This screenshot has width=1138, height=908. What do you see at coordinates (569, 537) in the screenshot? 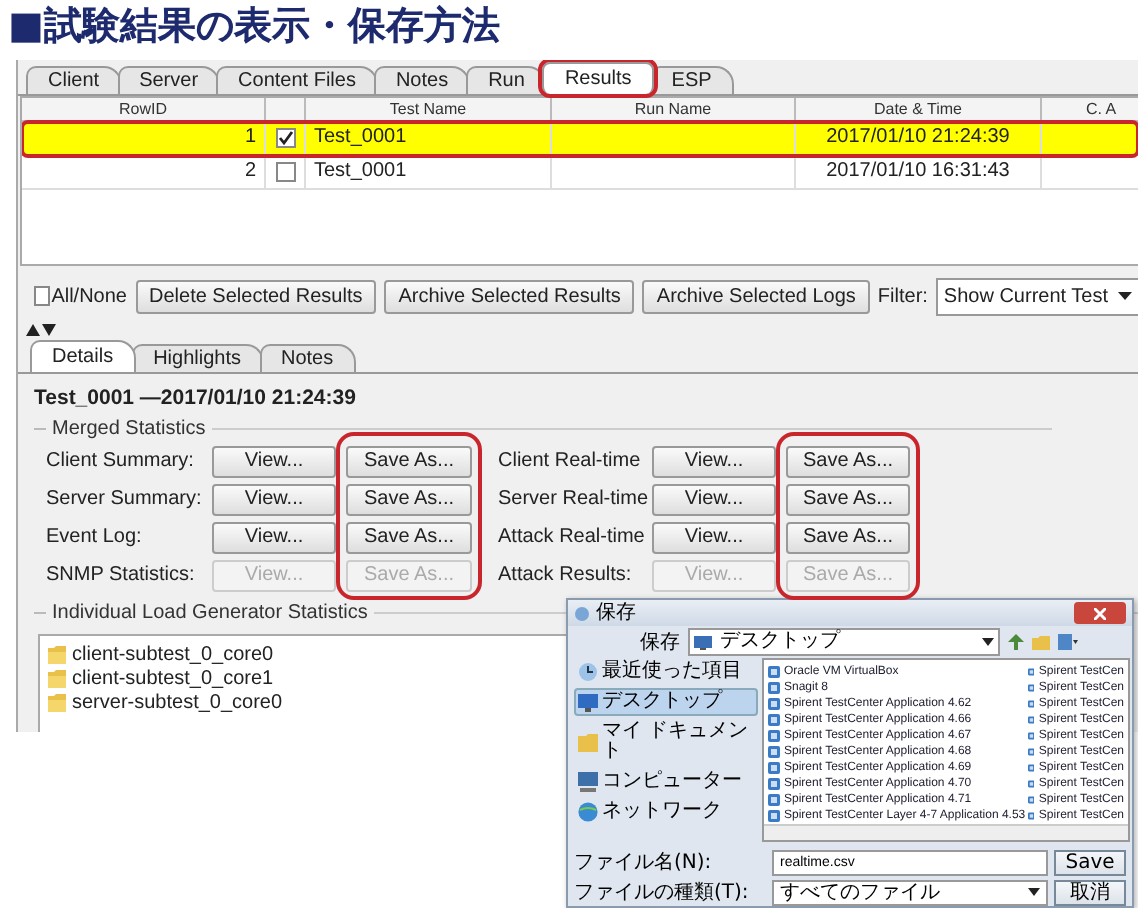
I see `stat-label: Attack Real-time` at bounding box center [569, 537].